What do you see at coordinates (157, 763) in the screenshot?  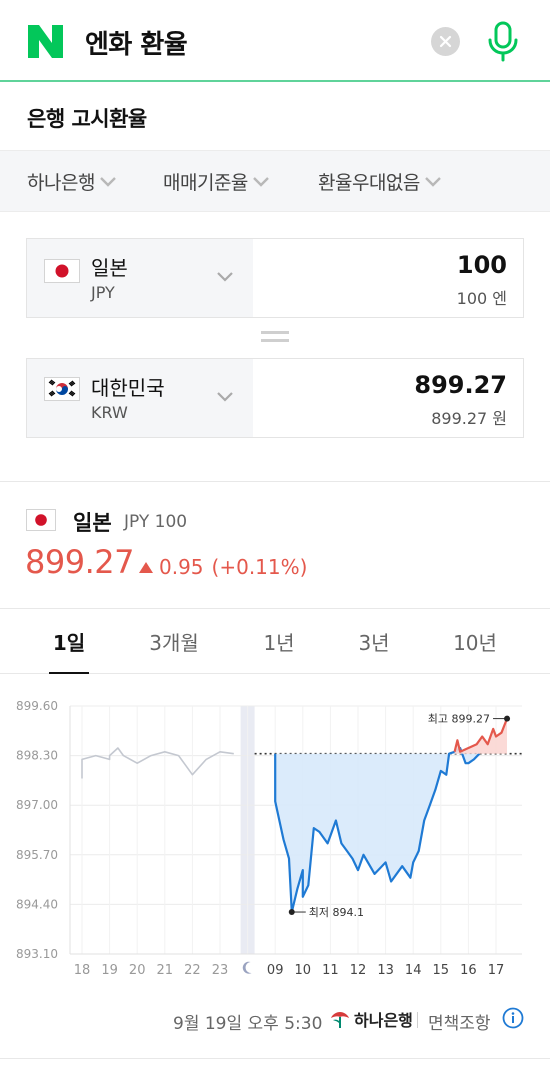 I see `previous-days-line` at bounding box center [157, 763].